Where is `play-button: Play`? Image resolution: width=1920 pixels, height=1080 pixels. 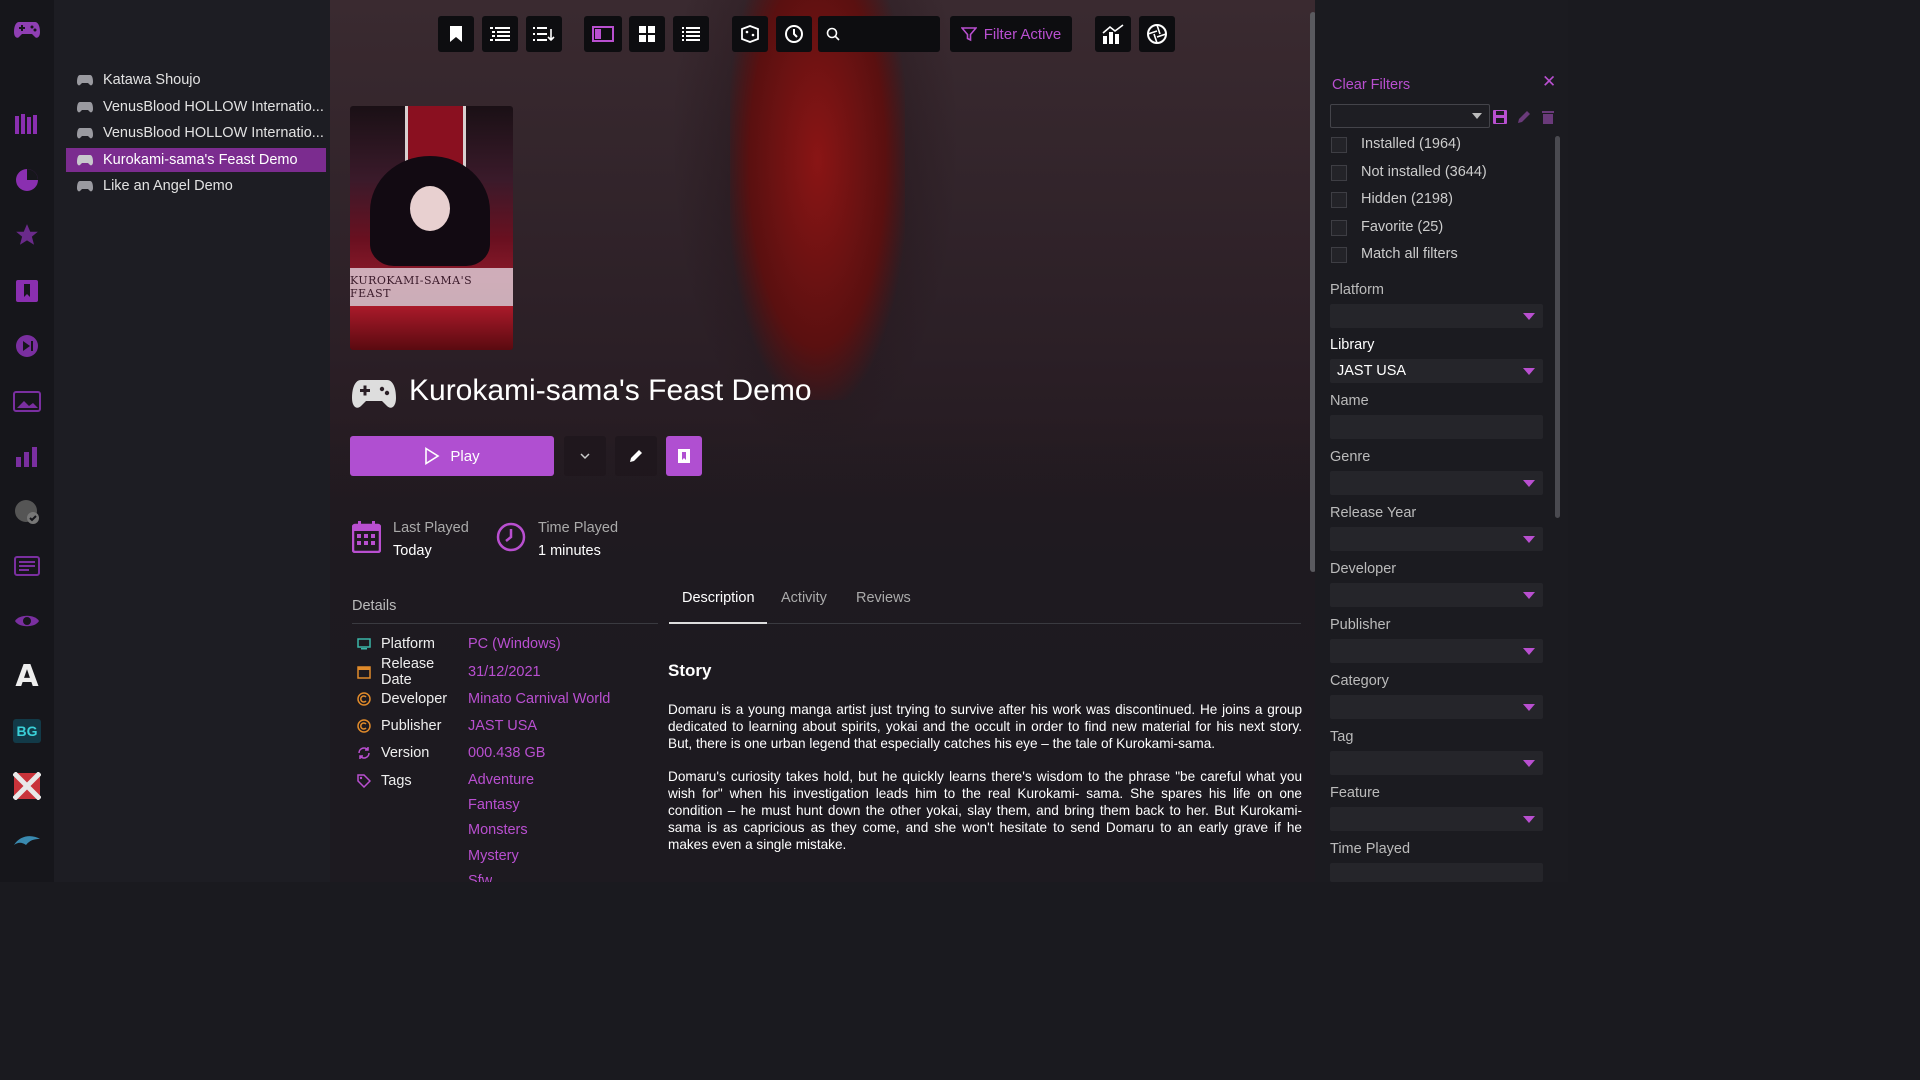 play-button: Play is located at coordinates (452, 456).